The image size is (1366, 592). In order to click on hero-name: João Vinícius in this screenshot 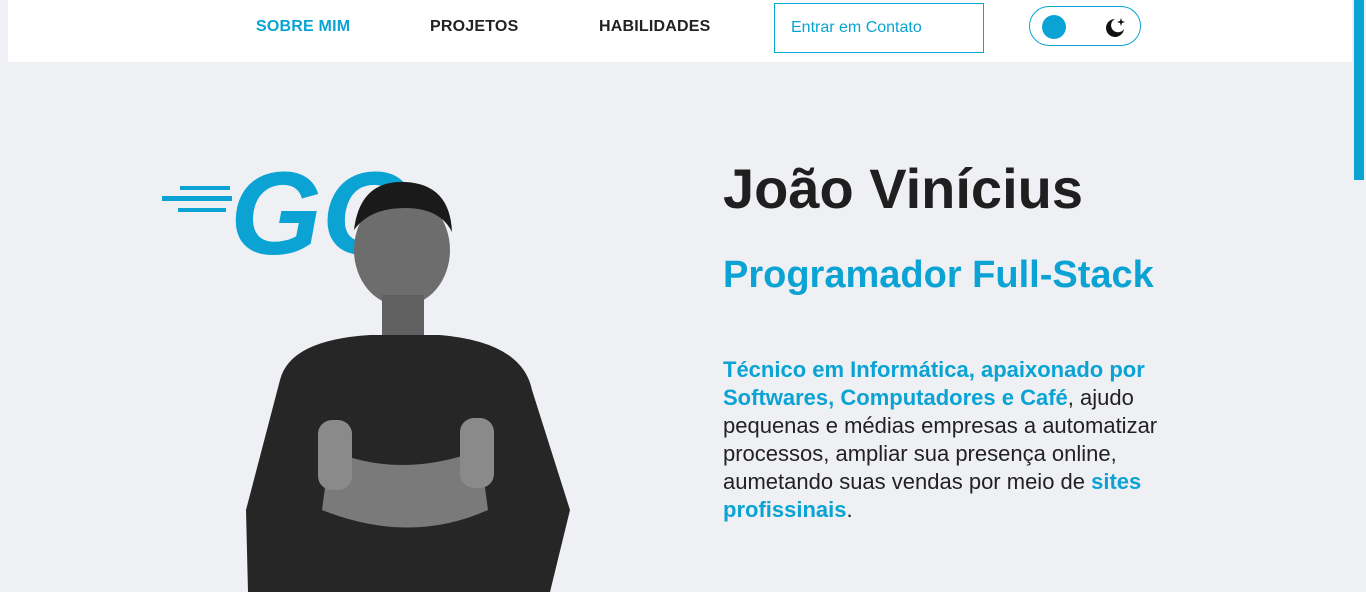, I will do `click(903, 188)`.